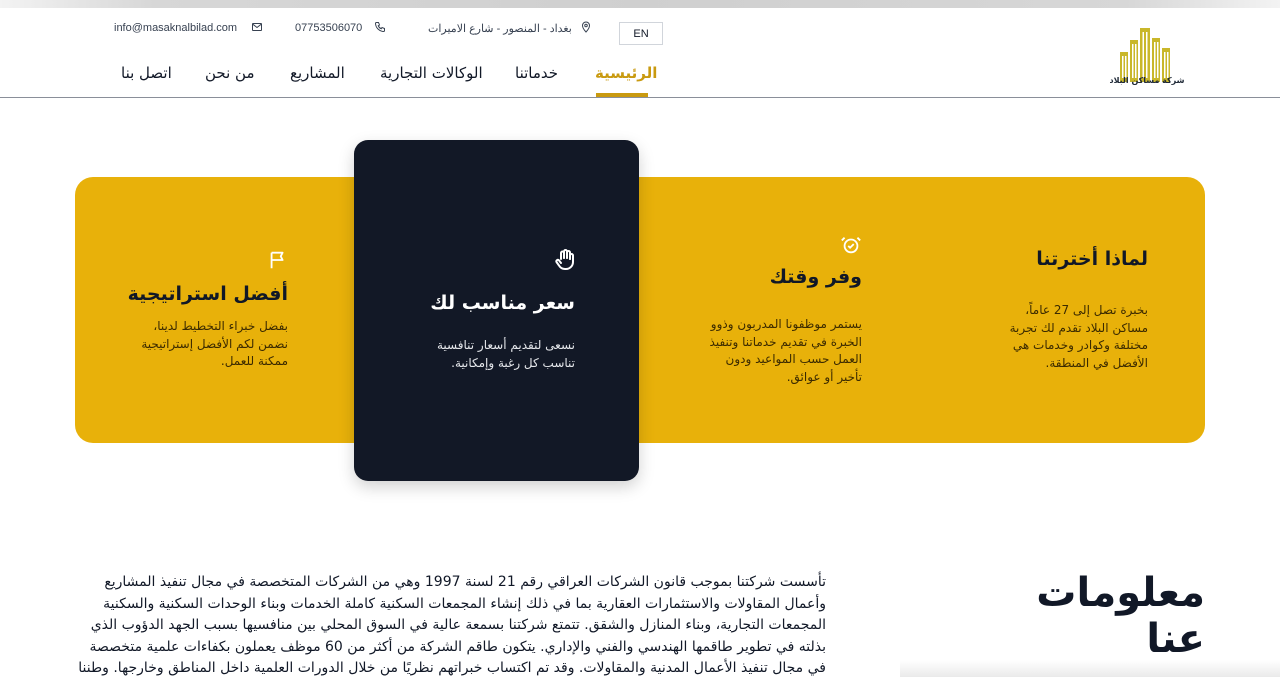  Describe the element at coordinates (640, 4) in the screenshot. I see `browser-top-shadow` at that location.